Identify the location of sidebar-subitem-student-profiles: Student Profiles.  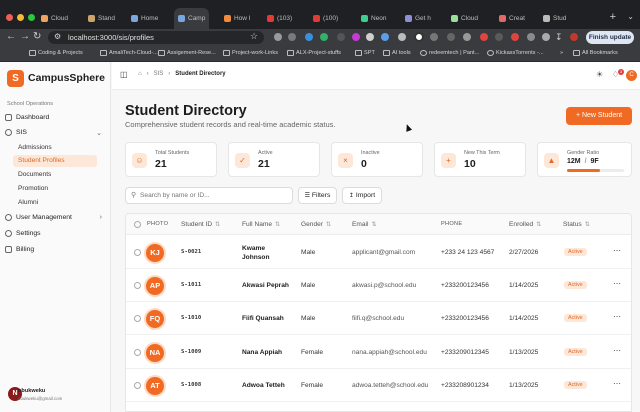
(55, 161).